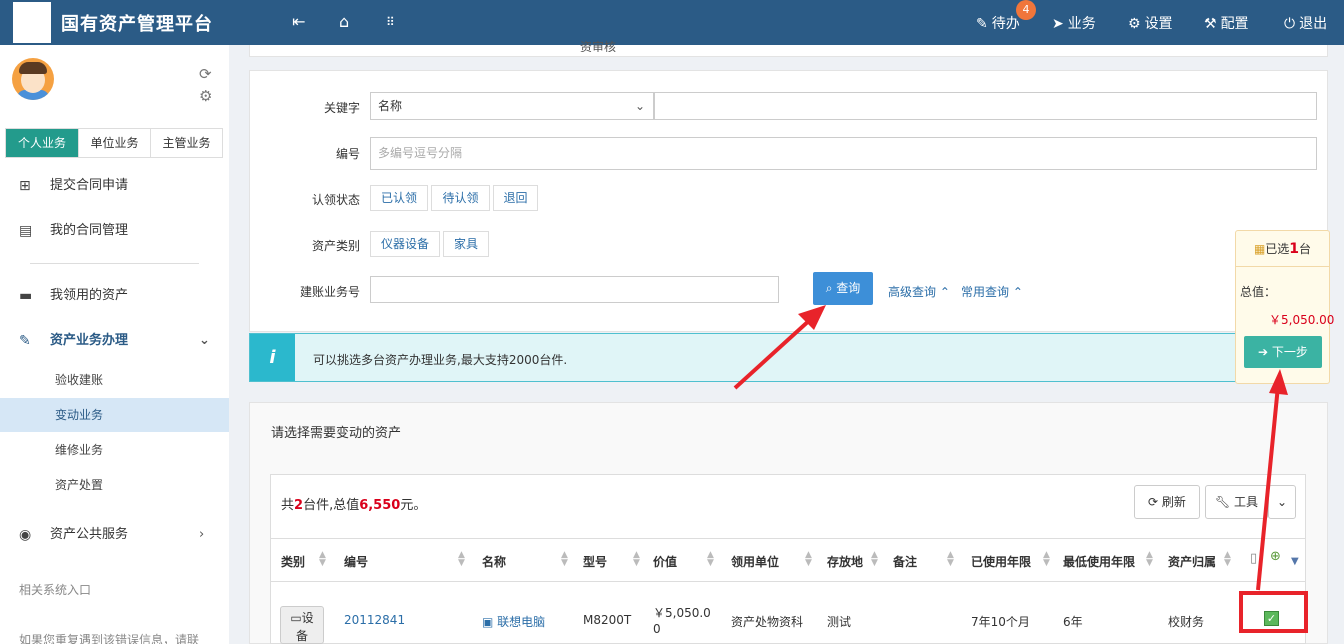  What do you see at coordinates (595, 561) in the screenshot?
I see `column-header-model: 型号` at bounding box center [595, 561].